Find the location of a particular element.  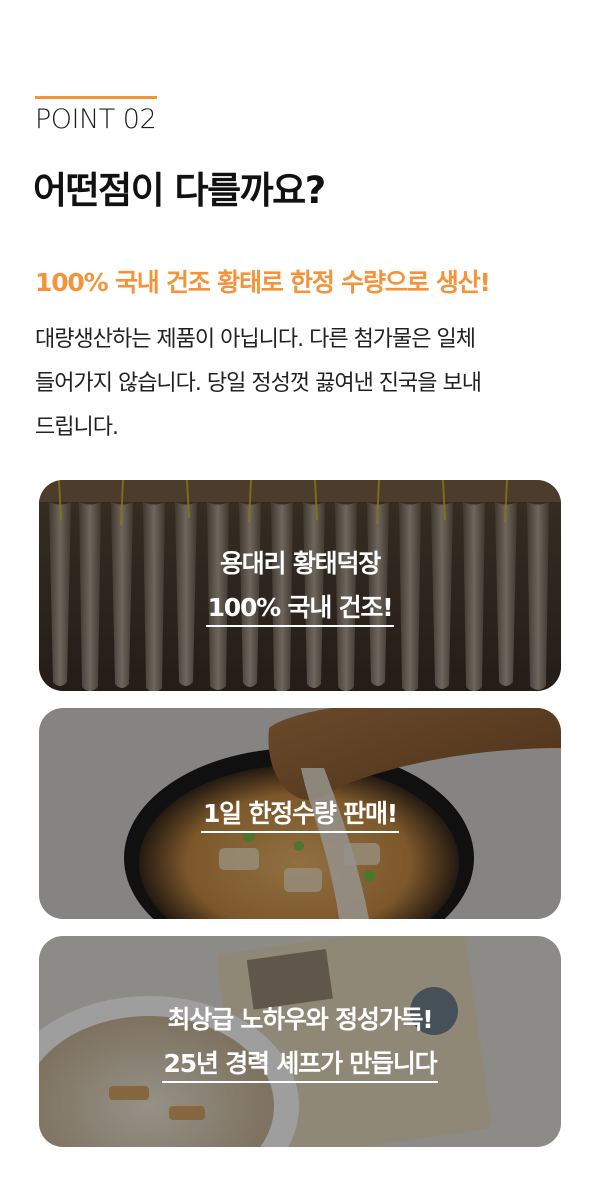

description-line: 들어가지 않습니다. 당일 정성껏 끓여낸 진국을 보내 is located at coordinates (258, 383).